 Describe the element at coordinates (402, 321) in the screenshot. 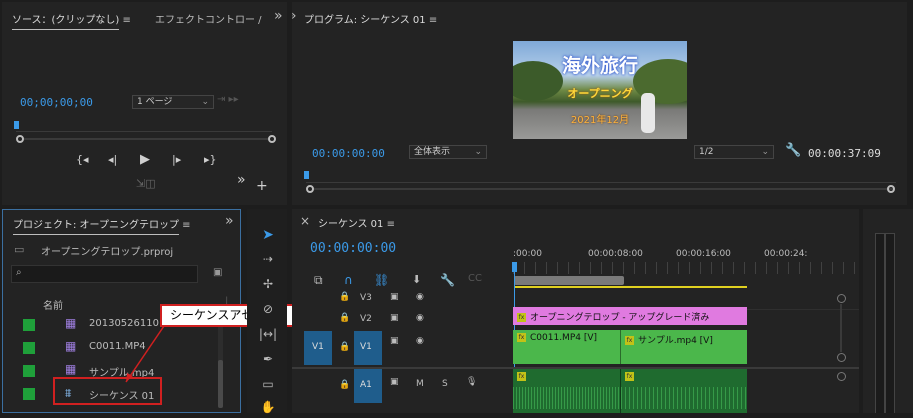

I see `track-v2-header: 🔒 V2 ▣ ◉` at that location.